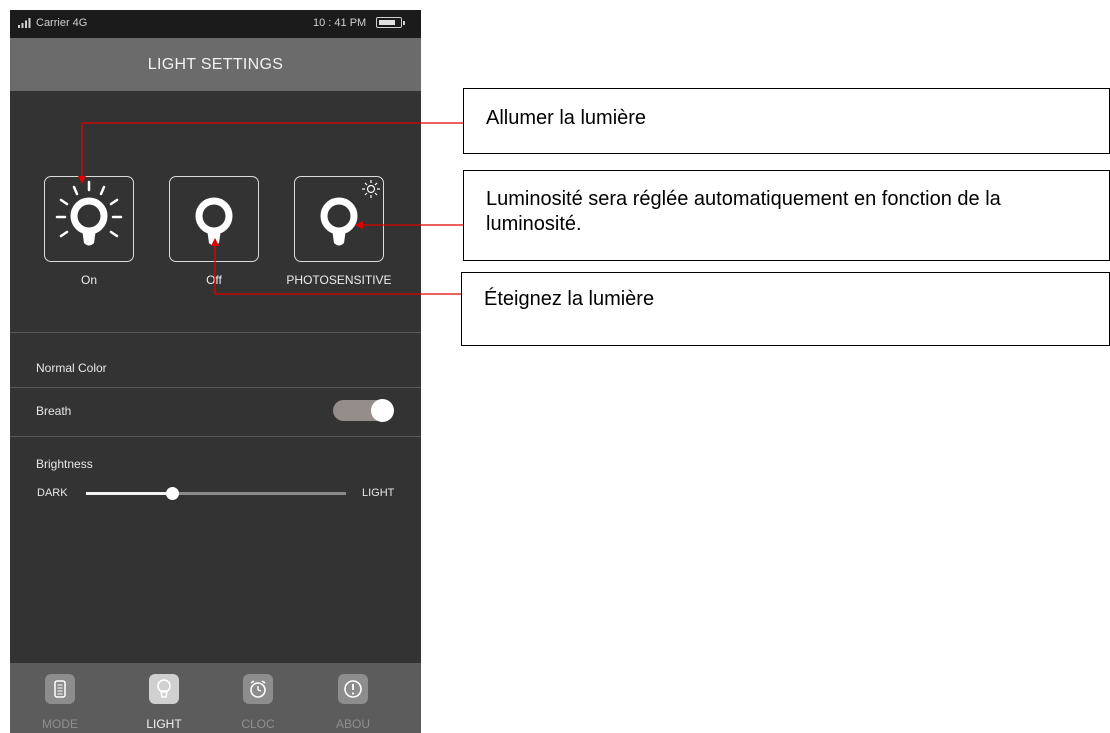 This screenshot has height=733, width=1110. I want to click on annotation-arrows, so click(270, 208).